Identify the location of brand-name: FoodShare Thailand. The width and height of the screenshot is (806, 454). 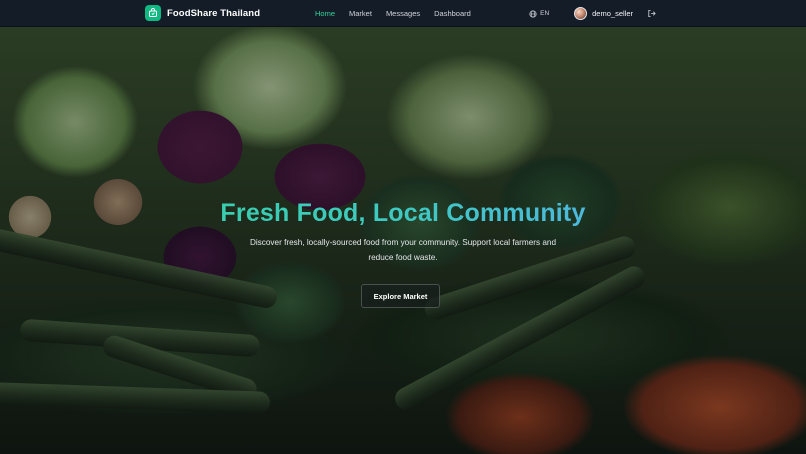
(214, 13).